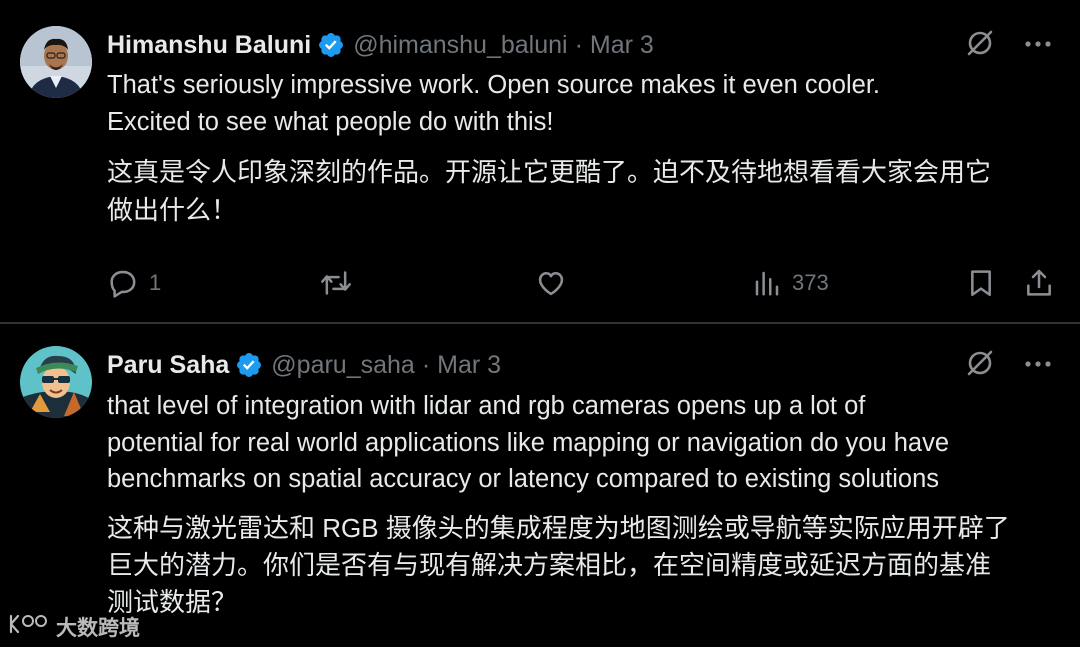  What do you see at coordinates (330, 121) in the screenshot?
I see `tweet-text-line: Excited to see what people do with this!` at bounding box center [330, 121].